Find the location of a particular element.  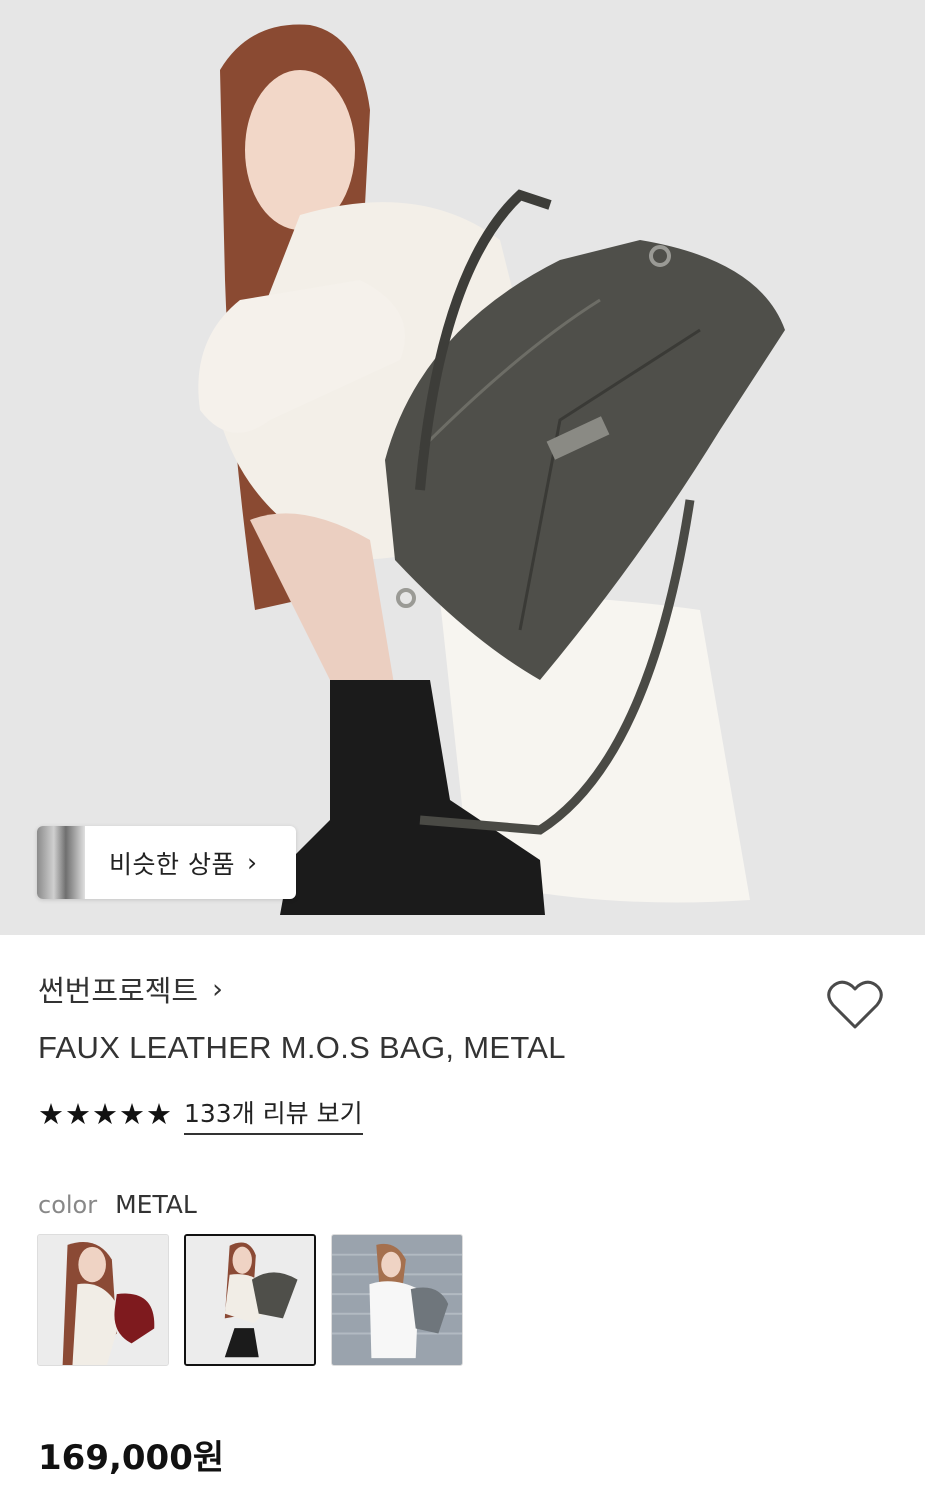

heart-outline-icon is located at coordinates (855, 1004).